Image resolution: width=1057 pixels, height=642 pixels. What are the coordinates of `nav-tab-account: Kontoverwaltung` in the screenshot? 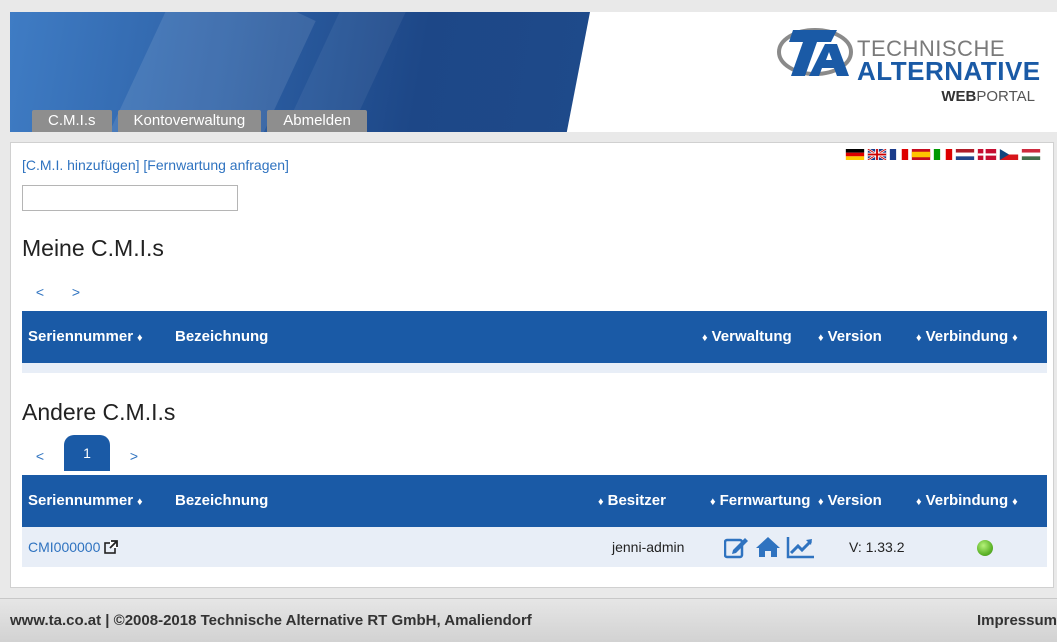 It's located at (189, 121).